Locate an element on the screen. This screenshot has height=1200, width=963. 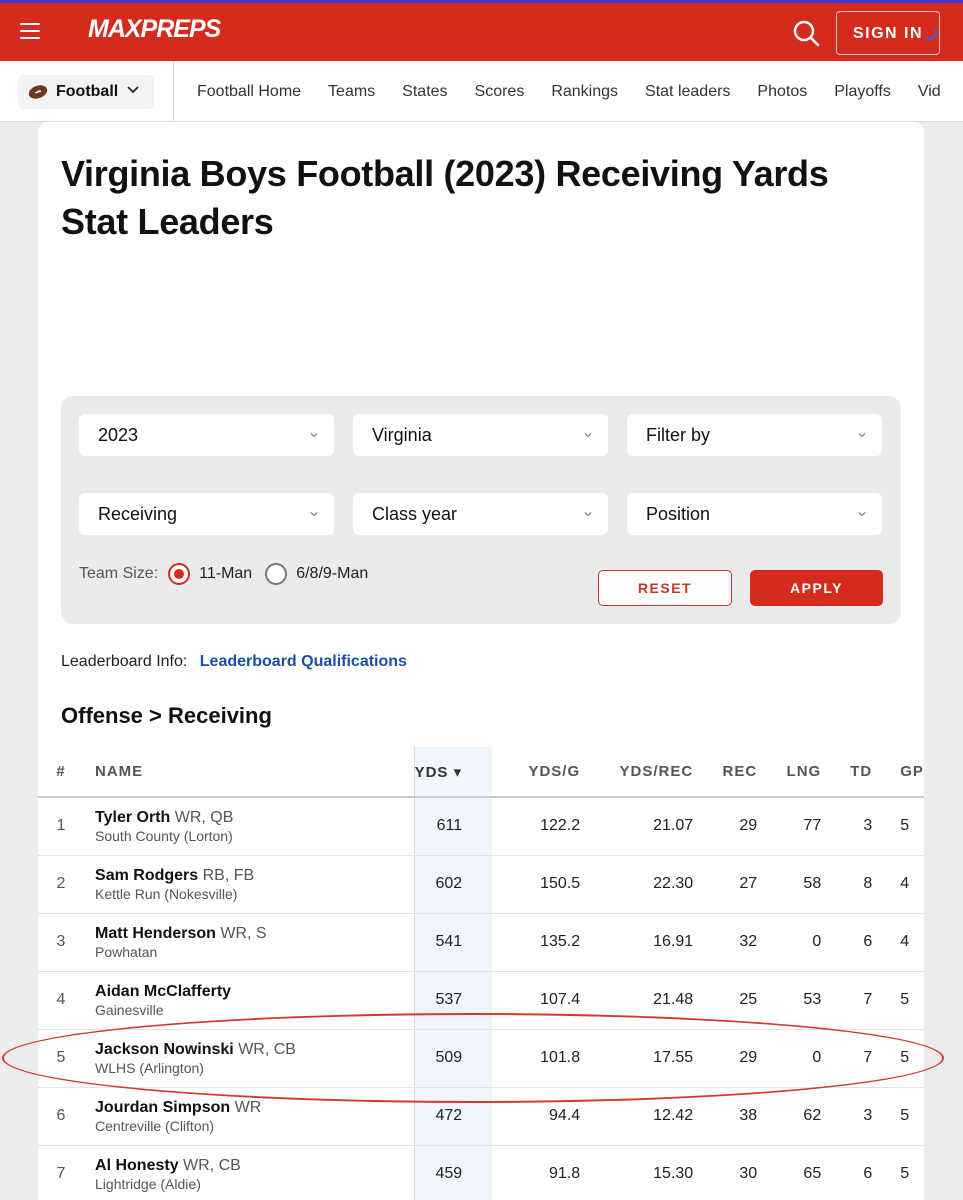
position-select: Position is located at coordinates (754, 514).